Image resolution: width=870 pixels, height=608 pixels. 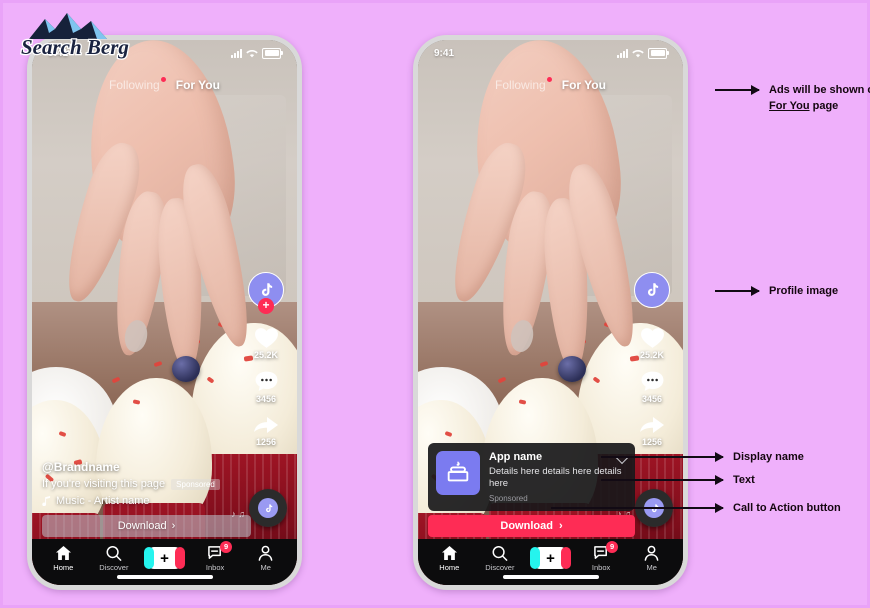 I want to click on like-action: 25.2K, so click(x=266, y=343).